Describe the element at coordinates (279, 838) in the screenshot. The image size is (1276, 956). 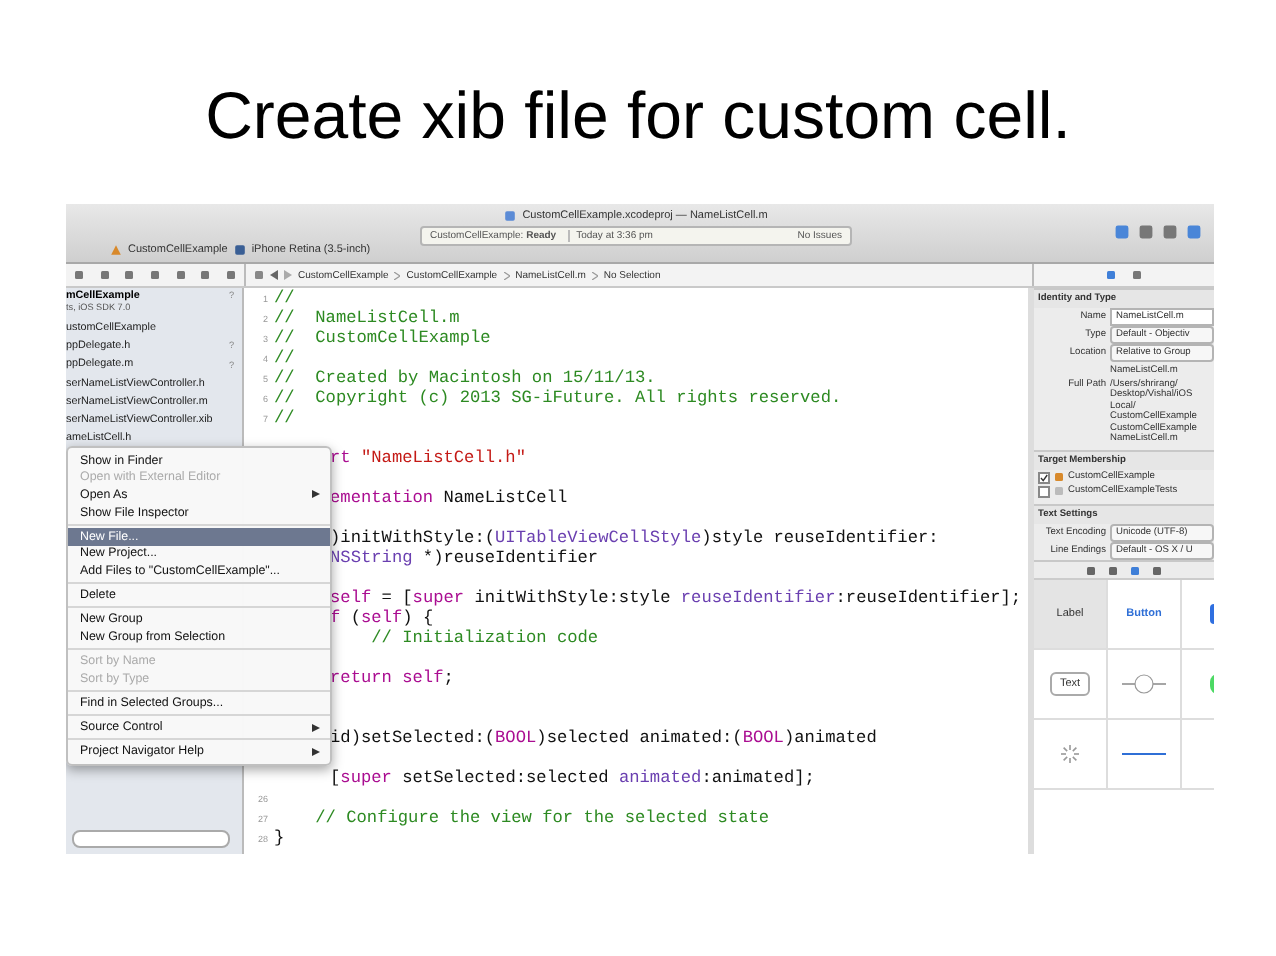
I see `code-line: }` at that location.